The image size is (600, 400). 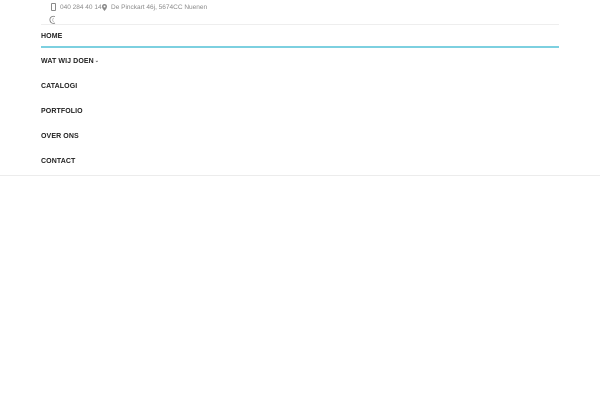 I want to click on top-divider, so click(x=300, y=24).